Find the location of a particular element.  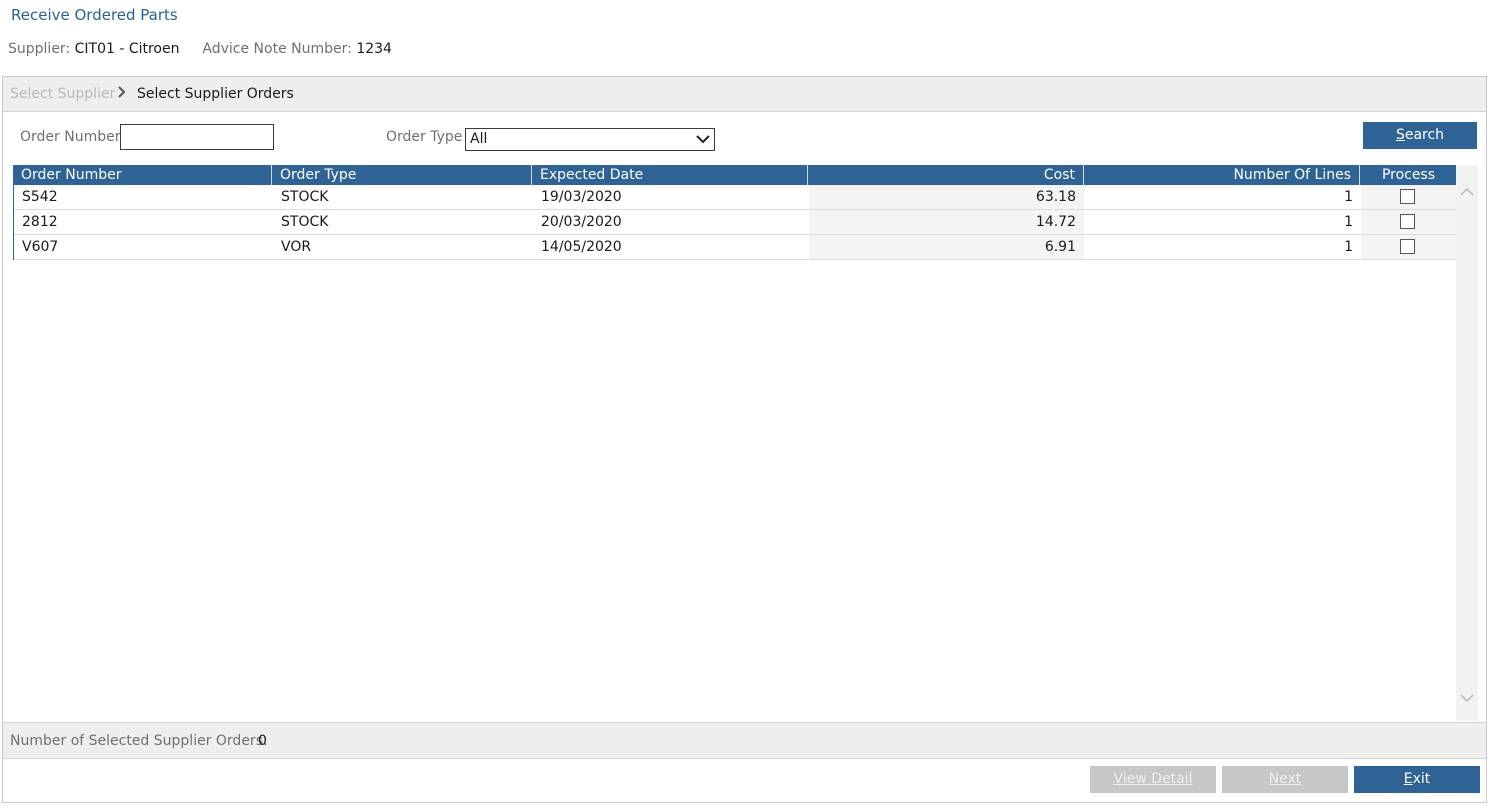

search-button: Search is located at coordinates (1420, 135).